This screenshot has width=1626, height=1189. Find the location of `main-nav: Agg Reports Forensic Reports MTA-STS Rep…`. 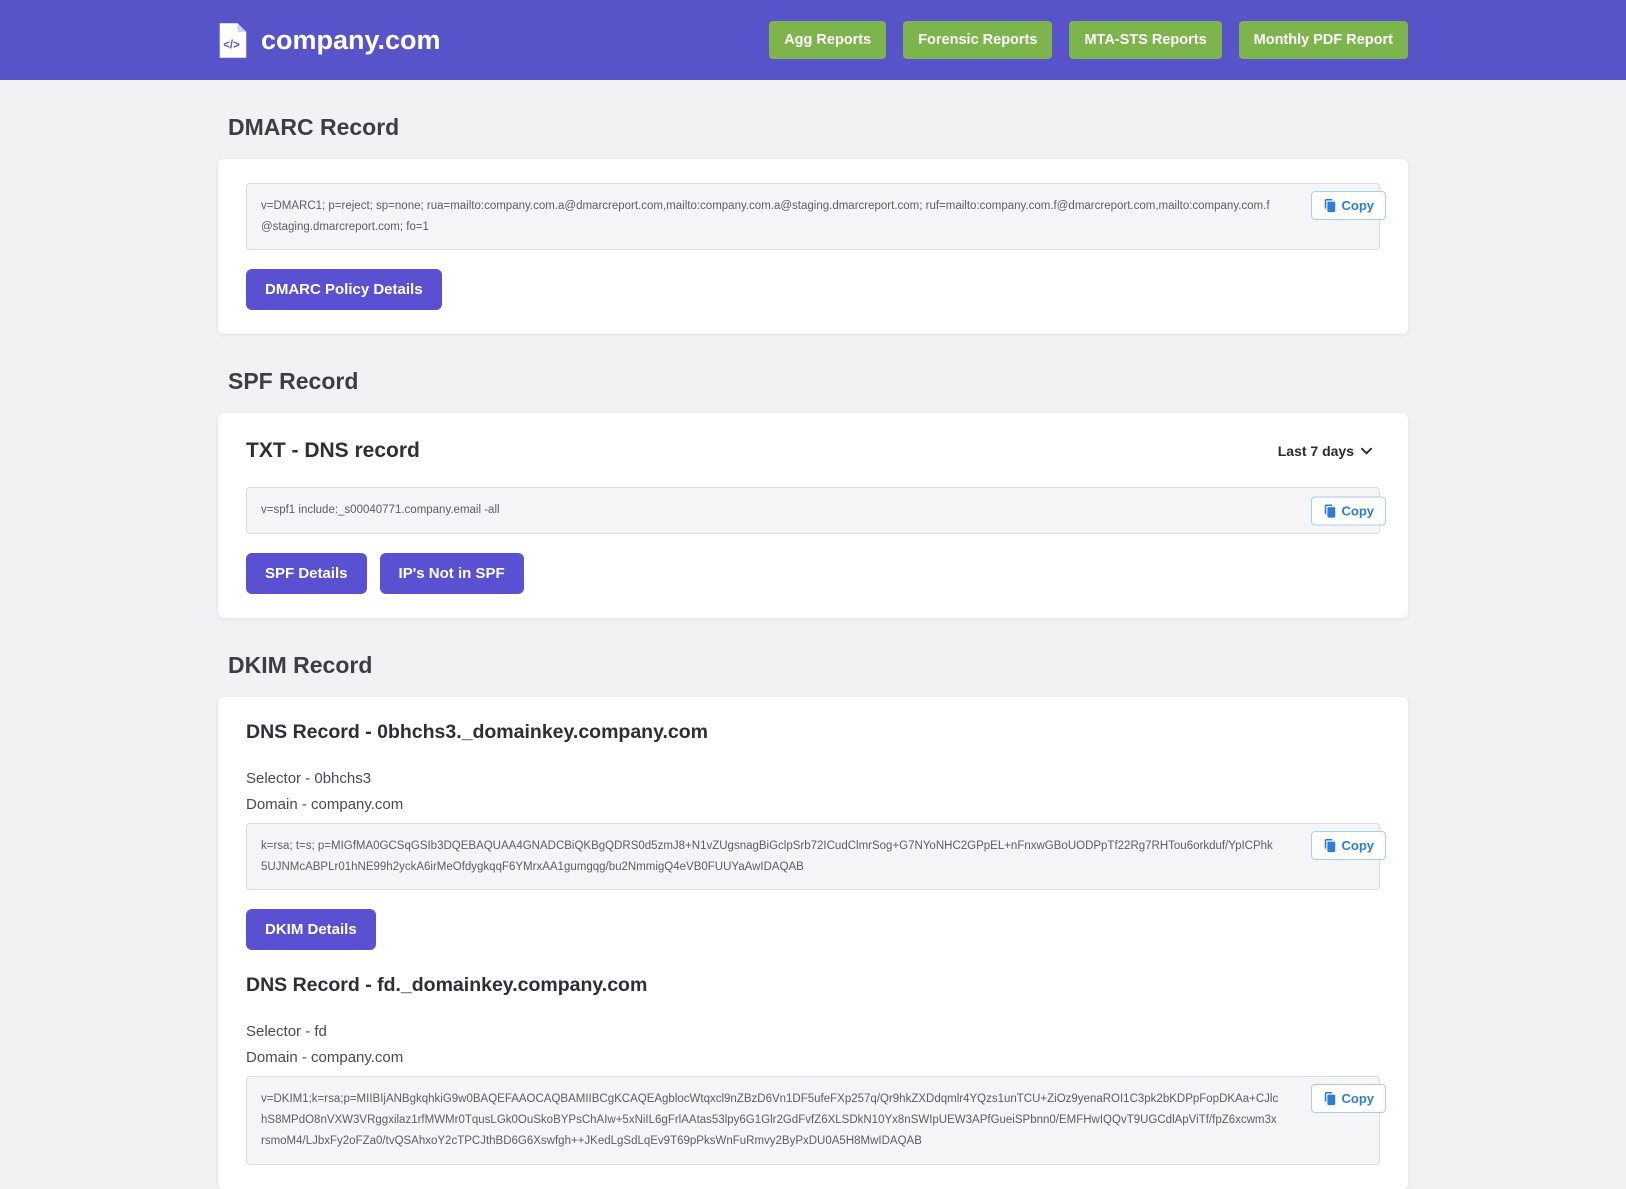

main-nav: Agg Reports Forensic Reports MTA-STS Rep… is located at coordinates (1088, 40).